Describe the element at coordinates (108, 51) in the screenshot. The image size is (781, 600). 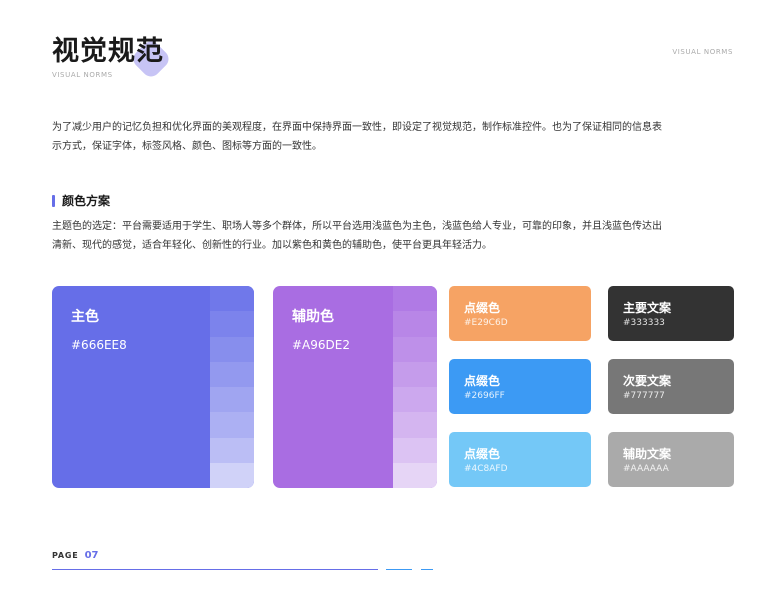
I see `page-title: 视觉规范` at that location.